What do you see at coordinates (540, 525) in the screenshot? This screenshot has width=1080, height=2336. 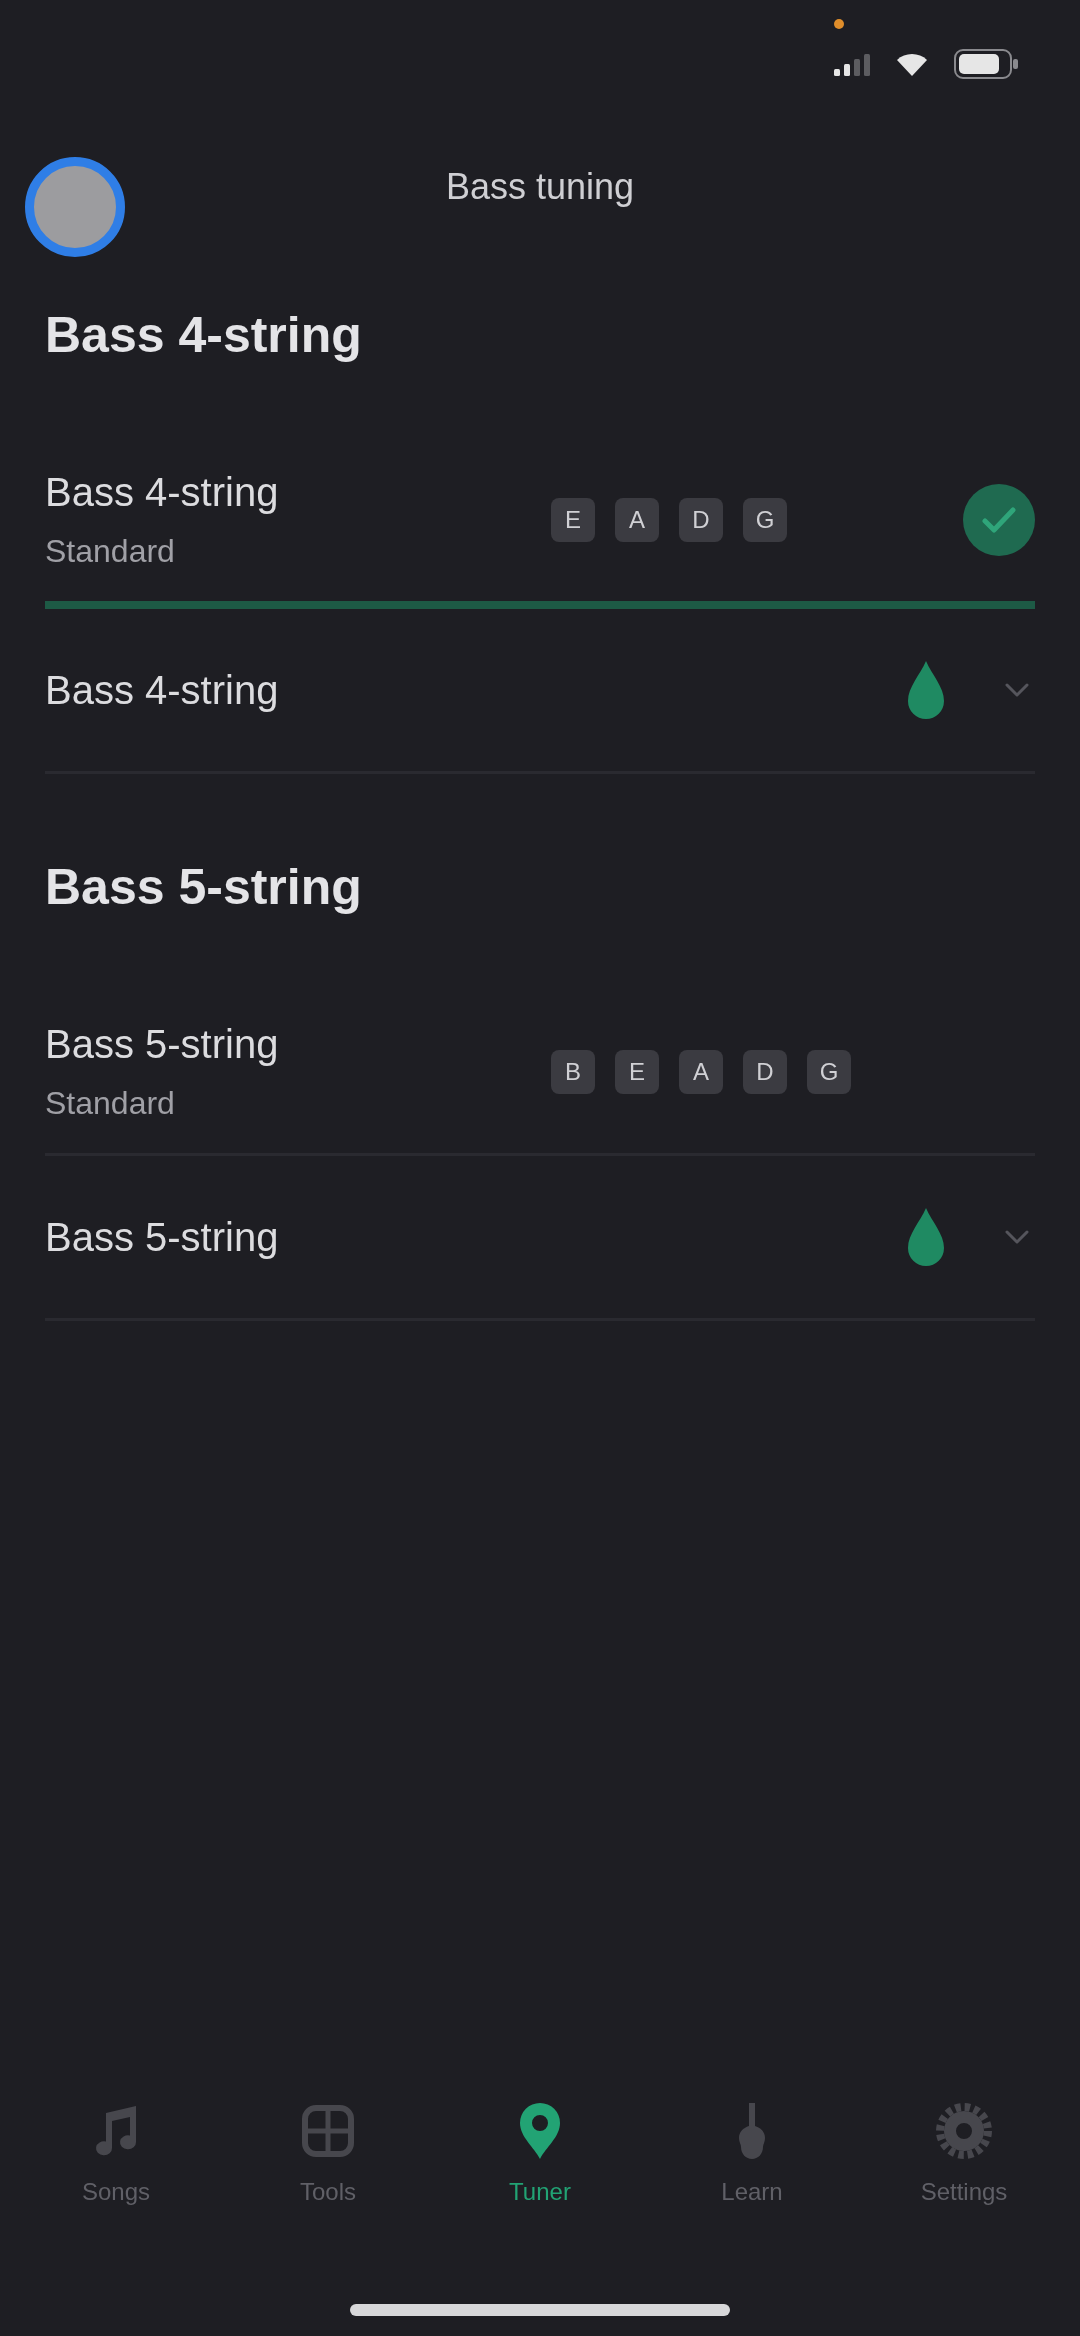 I see `tuning-option: Bass 4-string Standard E A D G` at bounding box center [540, 525].